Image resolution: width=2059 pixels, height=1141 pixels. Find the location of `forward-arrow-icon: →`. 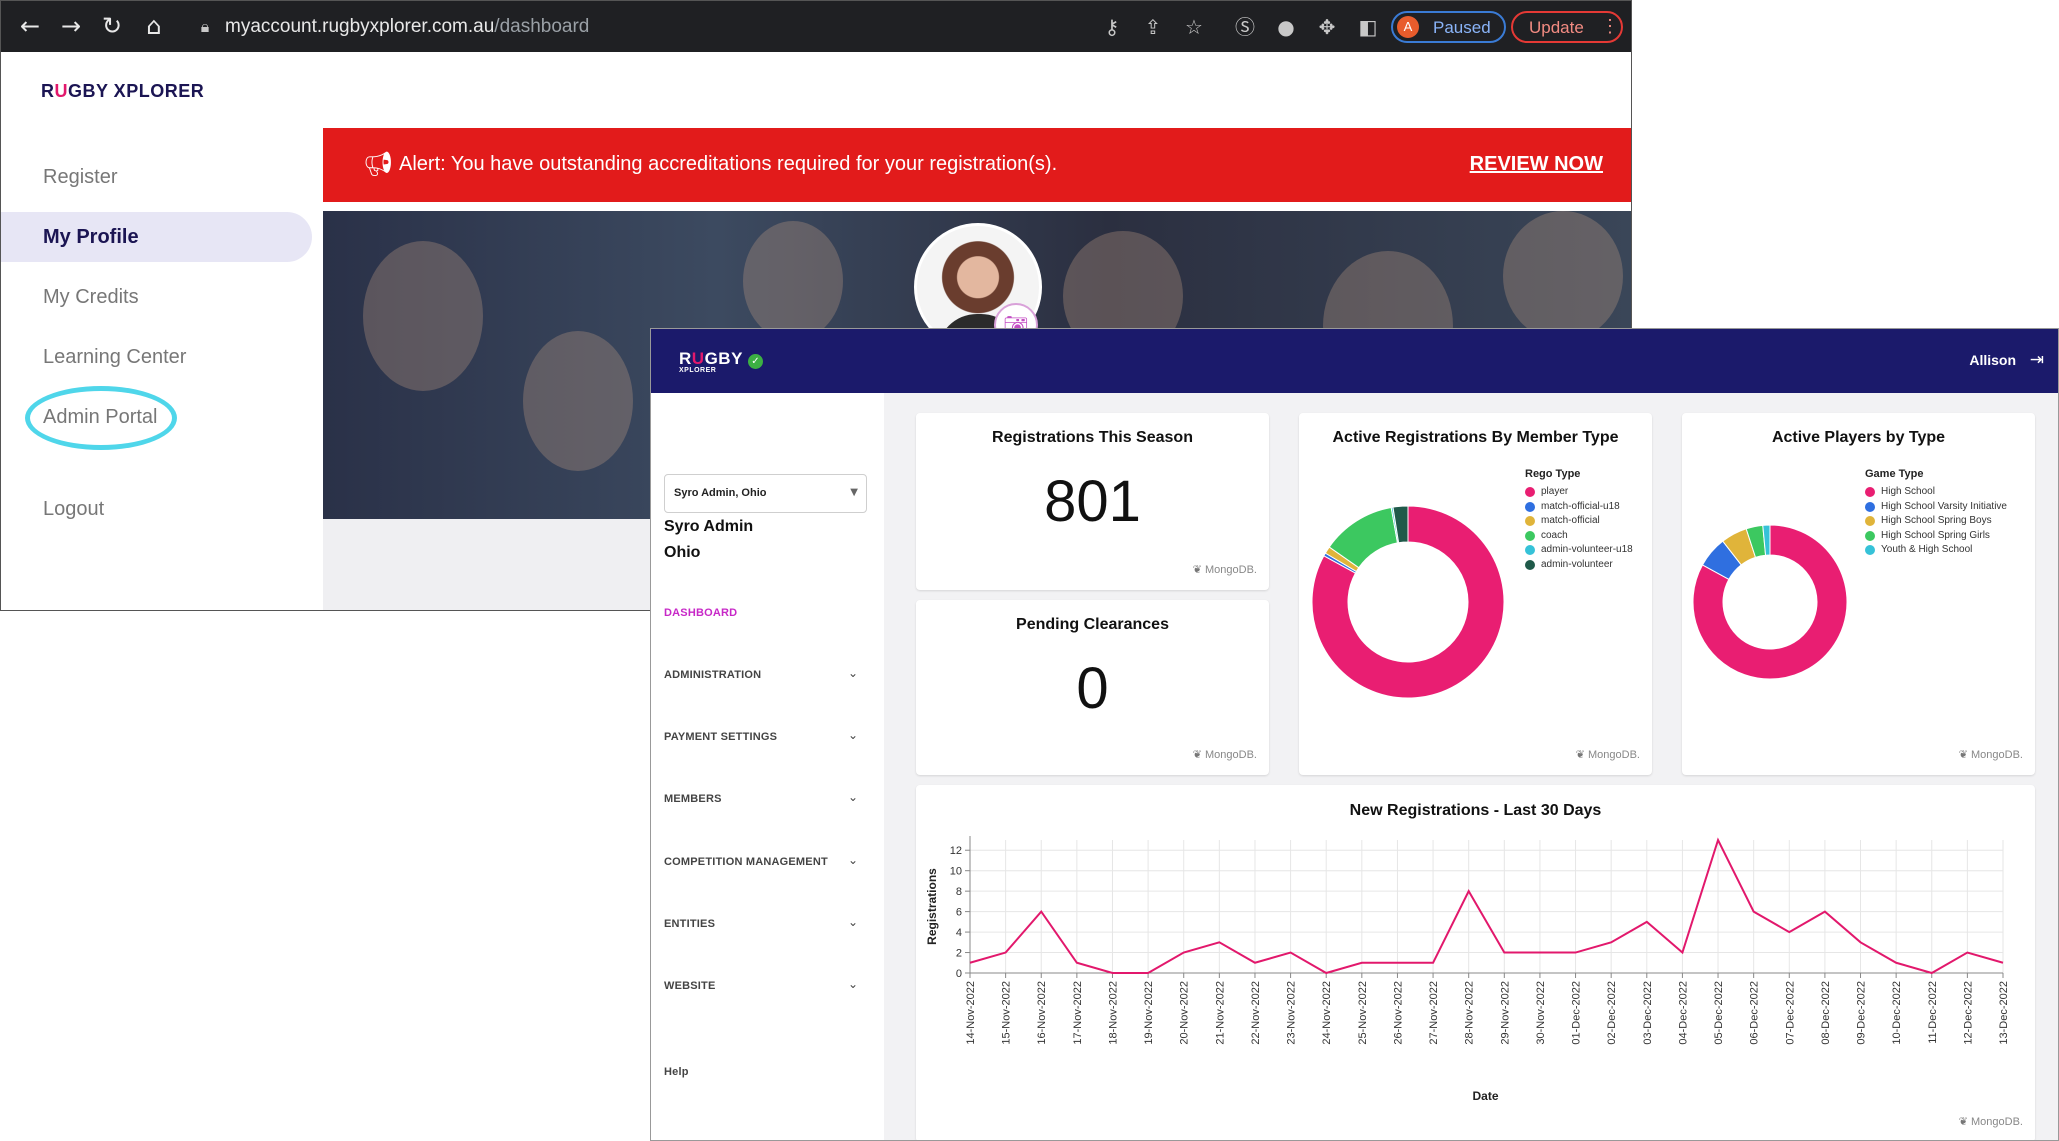

forward-arrow-icon: → is located at coordinates (71, 26).